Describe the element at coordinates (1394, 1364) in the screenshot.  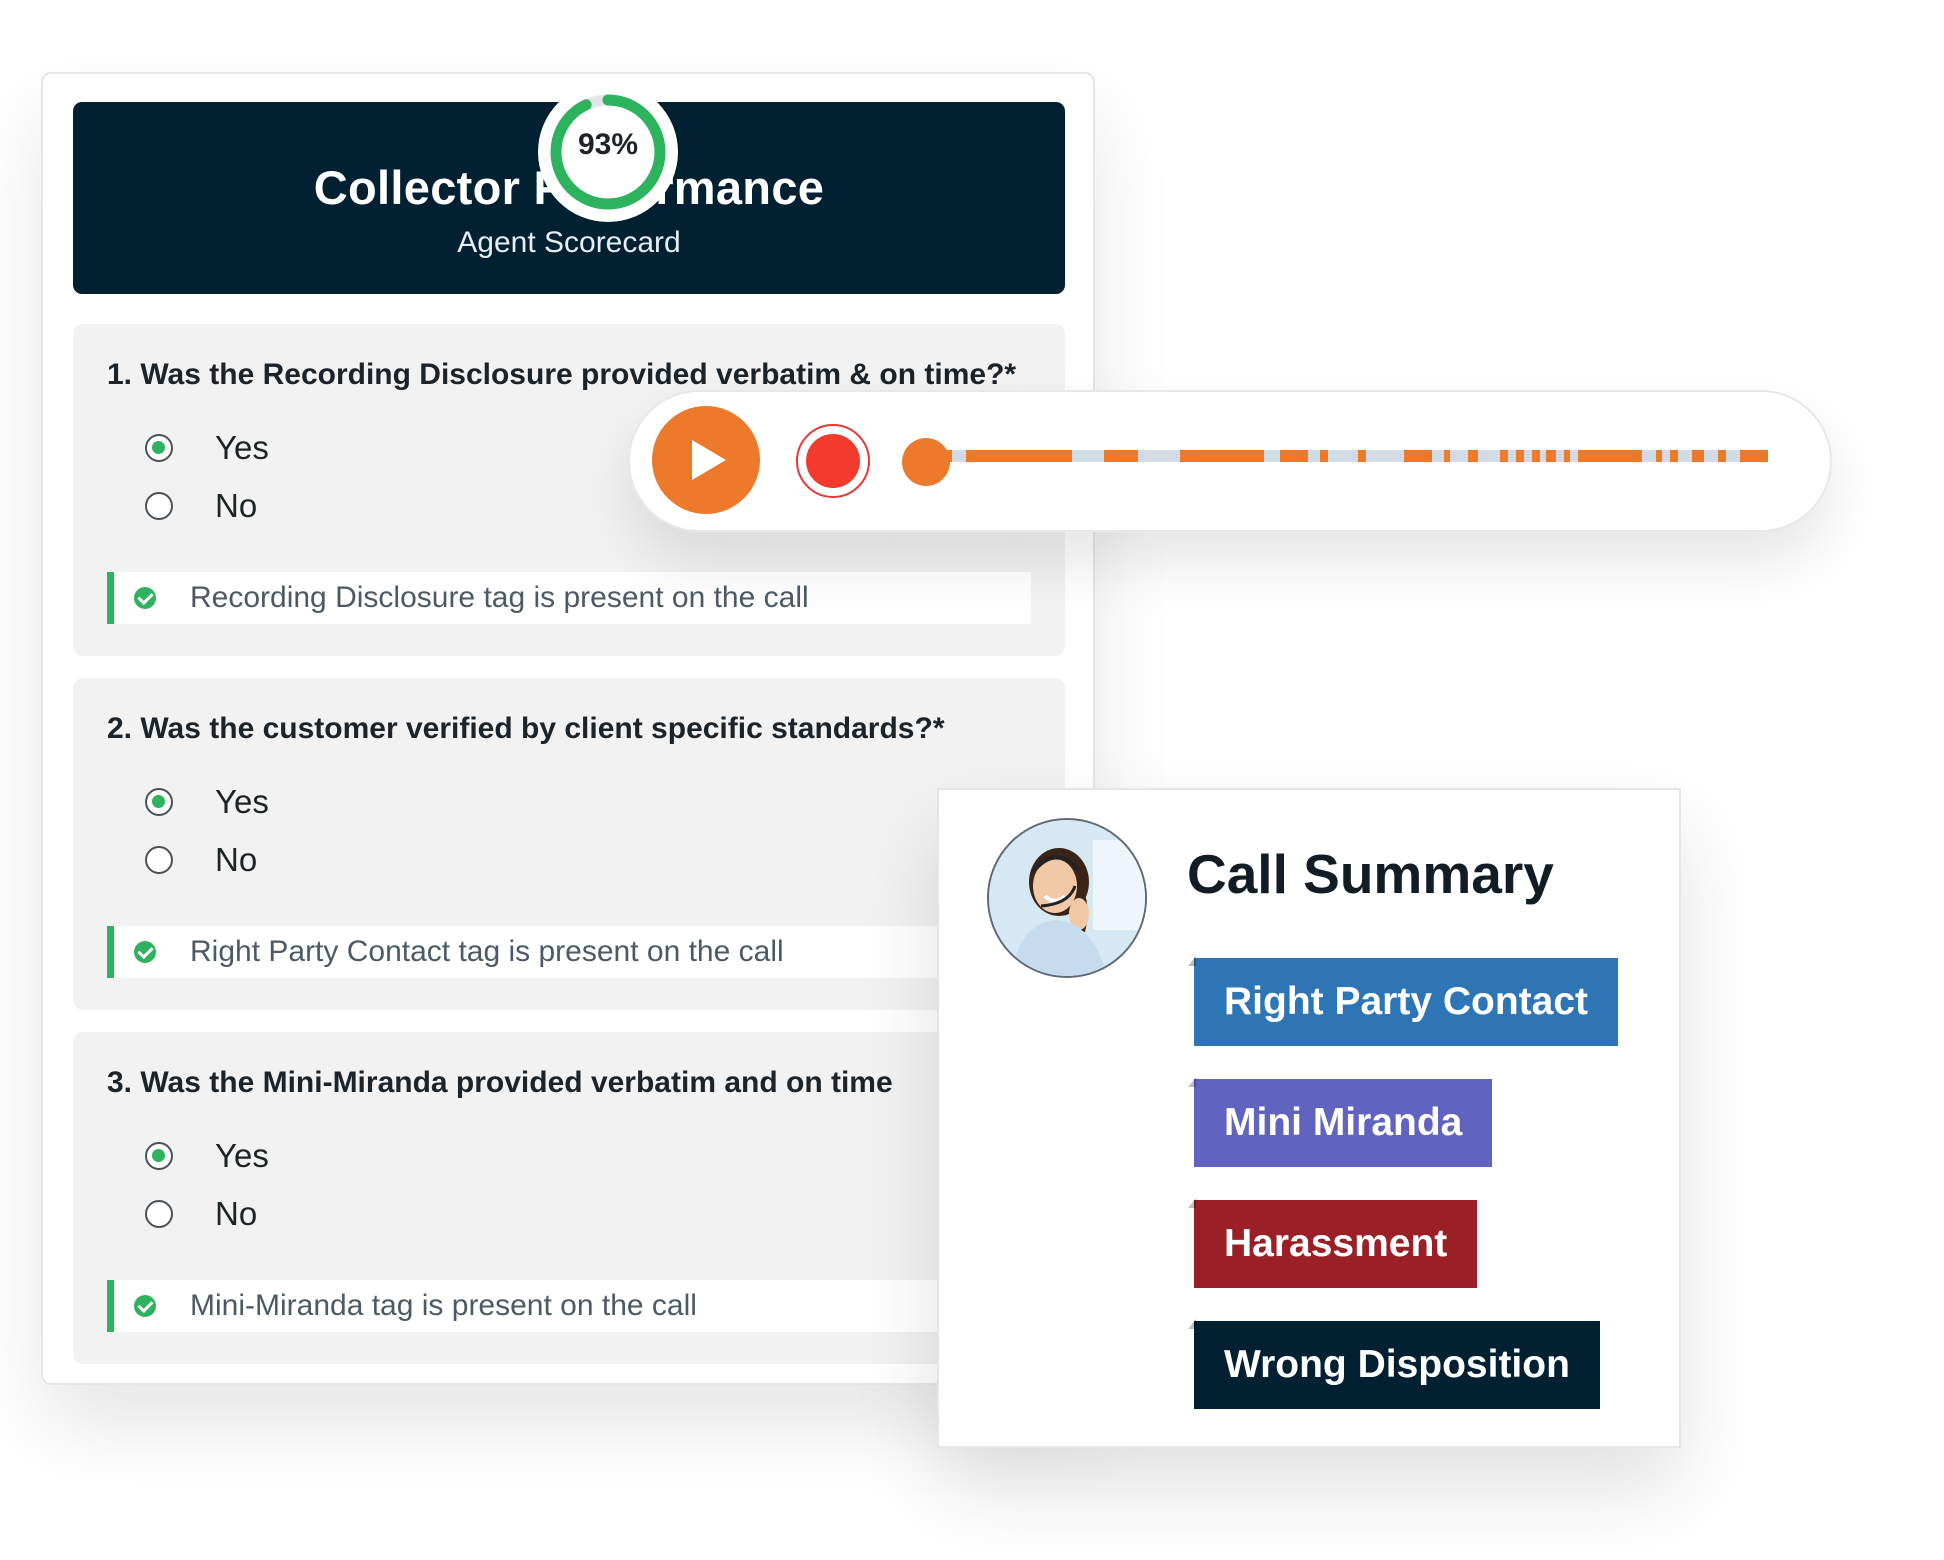
I see `tag-wrong-disposition: Wrong Disposition` at that location.